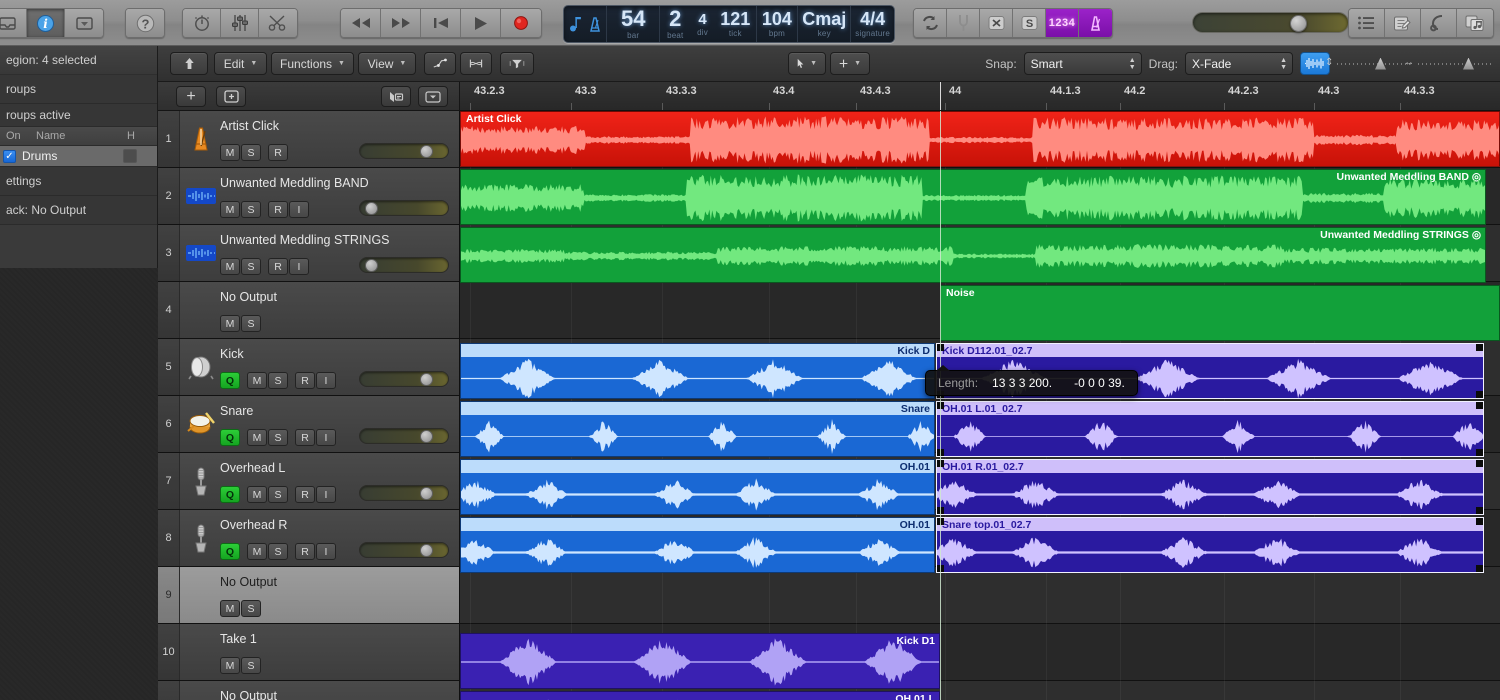 The image size is (1500, 700). What do you see at coordinates (476, 63) in the screenshot?
I see `flex-icon` at bounding box center [476, 63].